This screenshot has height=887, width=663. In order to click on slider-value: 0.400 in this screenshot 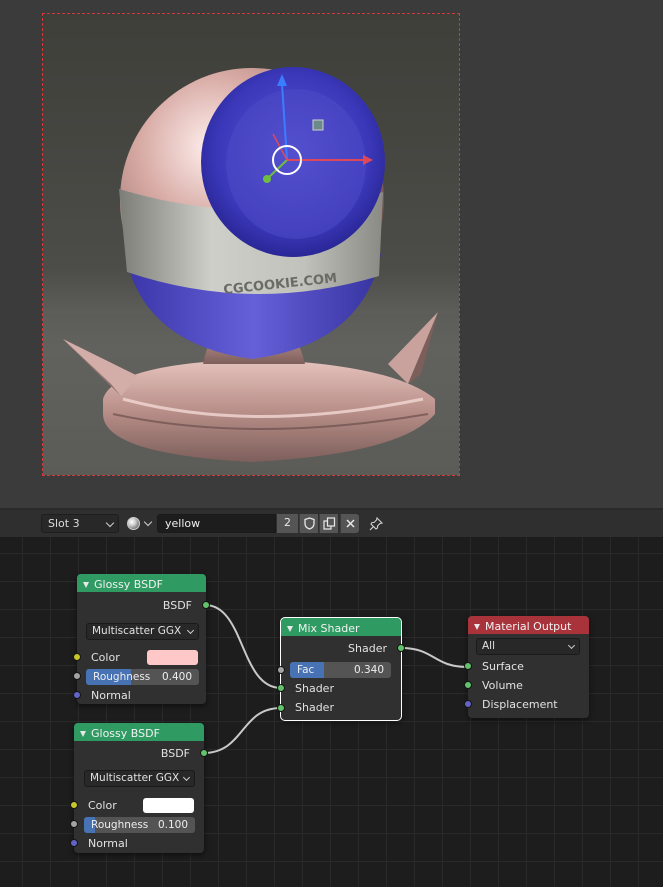, I will do `click(176, 677)`.